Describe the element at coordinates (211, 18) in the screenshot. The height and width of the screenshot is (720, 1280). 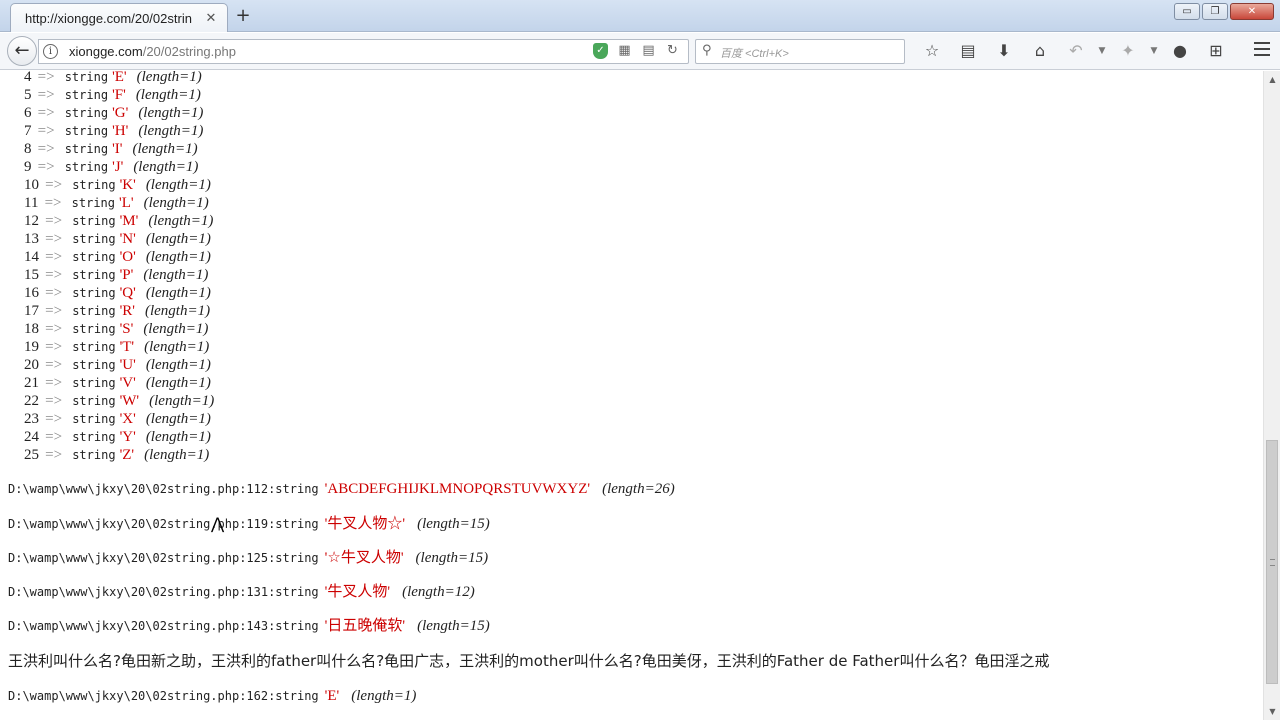
I see `close-tab-icon: ✕` at that location.